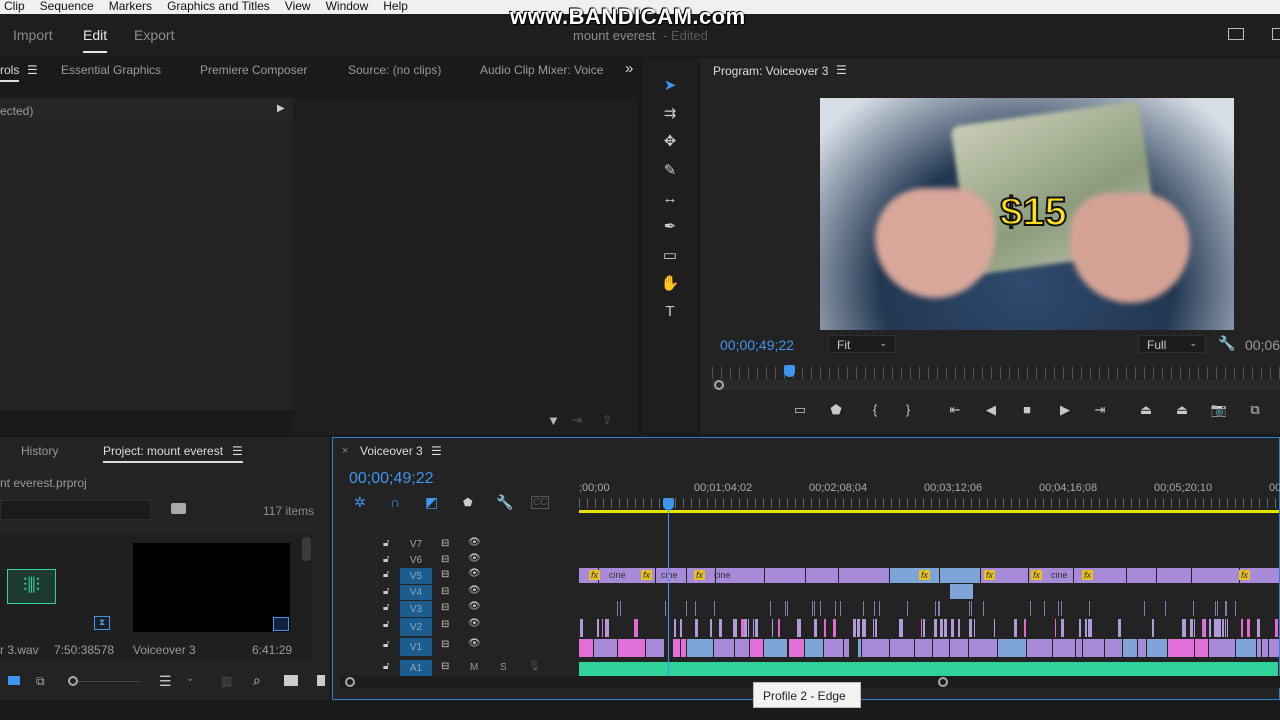 Image resolution: width=1280 pixels, height=720 pixels. What do you see at coordinates (553, 420) in the screenshot?
I see `filter-icon: ▼` at bounding box center [553, 420].